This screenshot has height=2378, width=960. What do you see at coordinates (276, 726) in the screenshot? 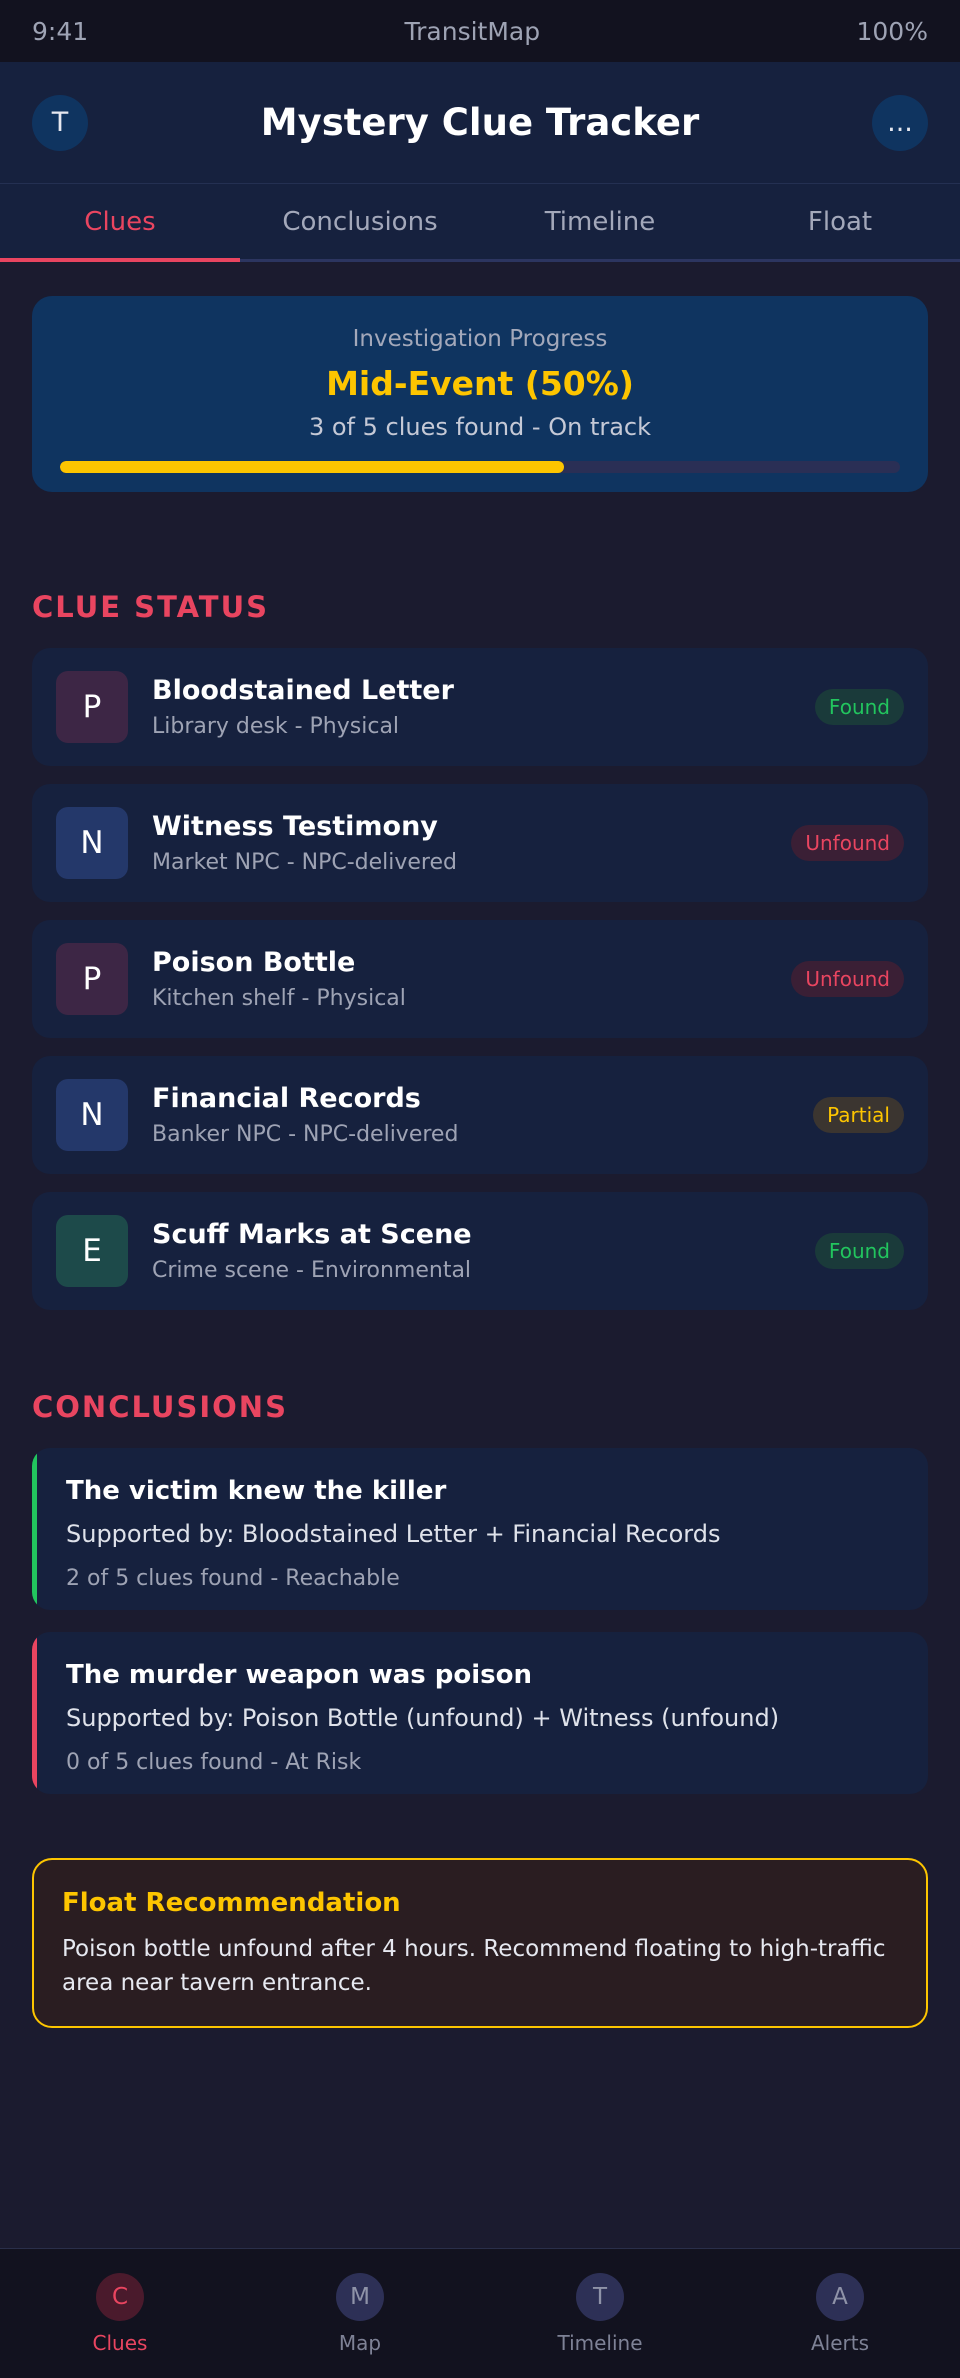
I see `clue-meta: Library desk - Physical` at bounding box center [276, 726].